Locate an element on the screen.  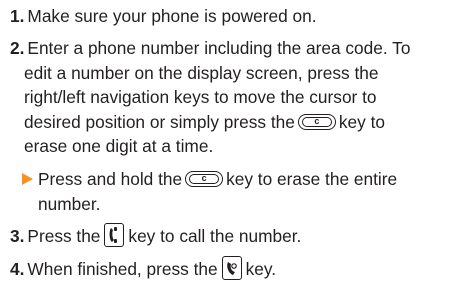
step-3: 3. Press the key to call the number. is located at coordinates (230, 236).